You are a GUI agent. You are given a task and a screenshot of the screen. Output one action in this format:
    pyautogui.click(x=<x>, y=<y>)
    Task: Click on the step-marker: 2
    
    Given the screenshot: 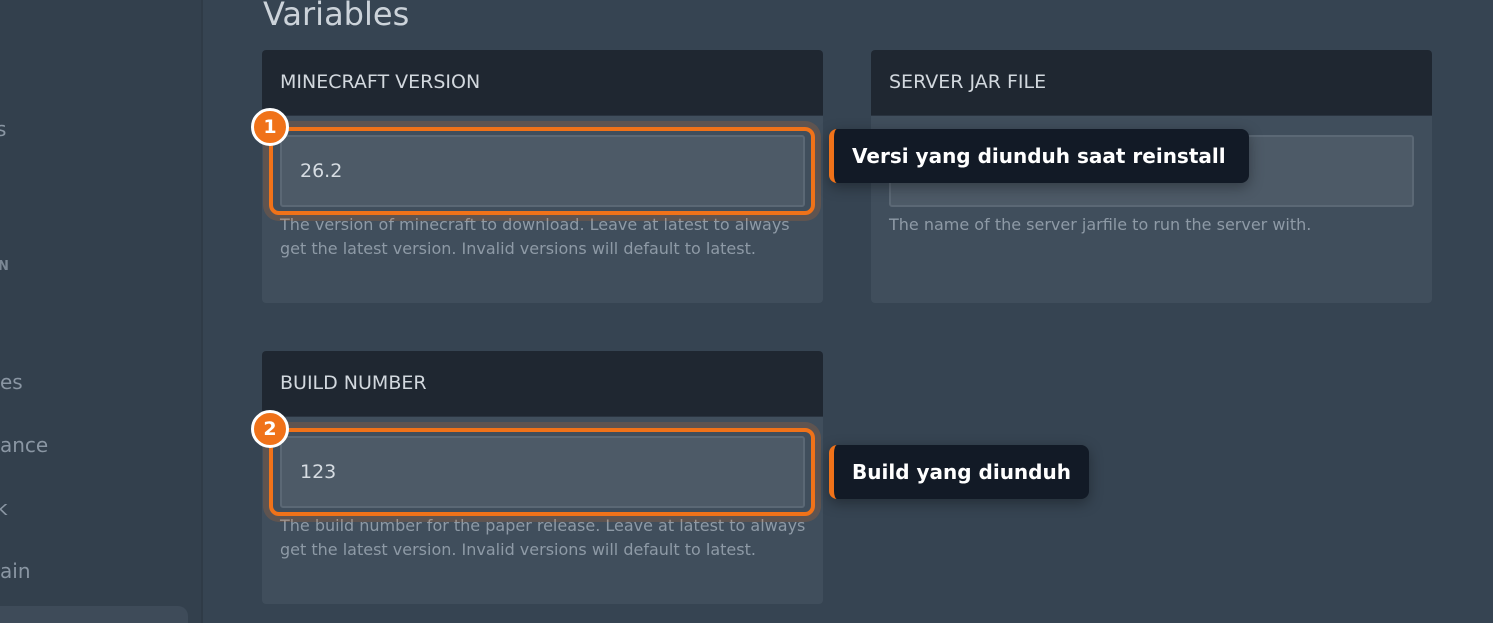 What is the action you would take?
    pyautogui.click(x=270, y=429)
    